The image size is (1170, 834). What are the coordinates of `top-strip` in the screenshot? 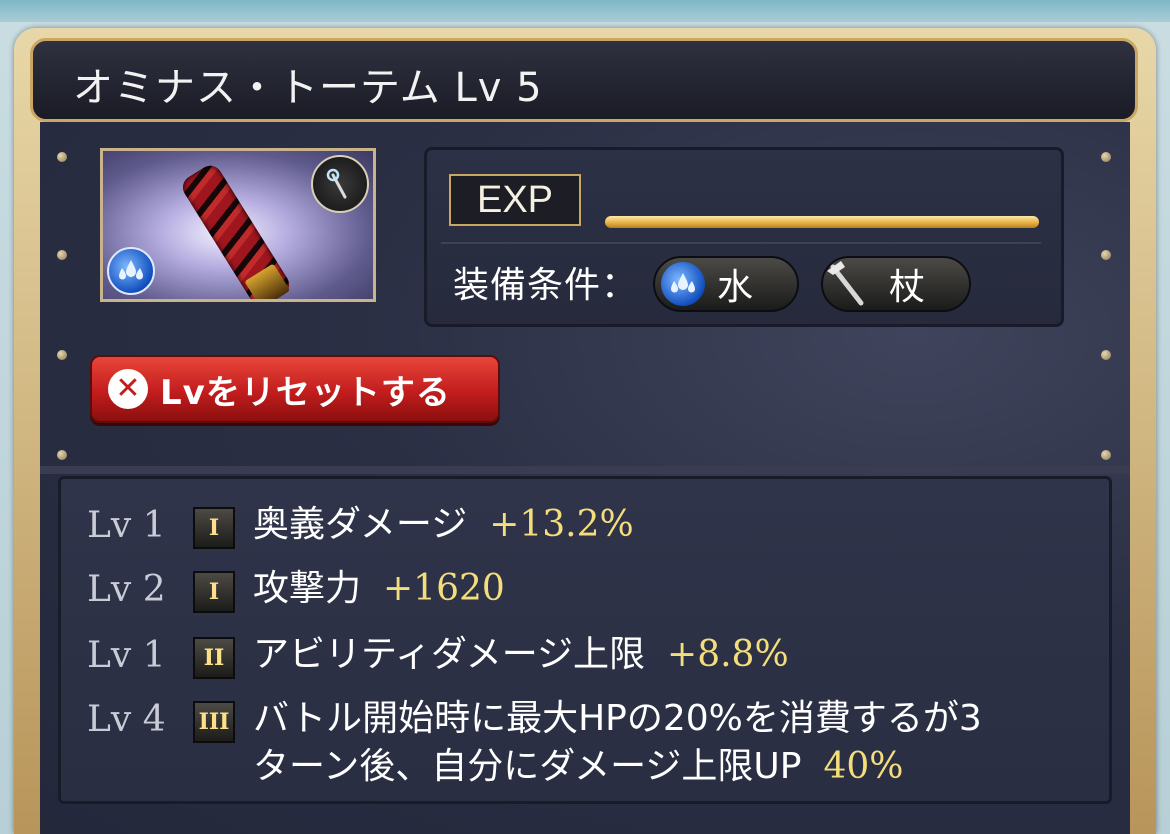 It's located at (585, 11).